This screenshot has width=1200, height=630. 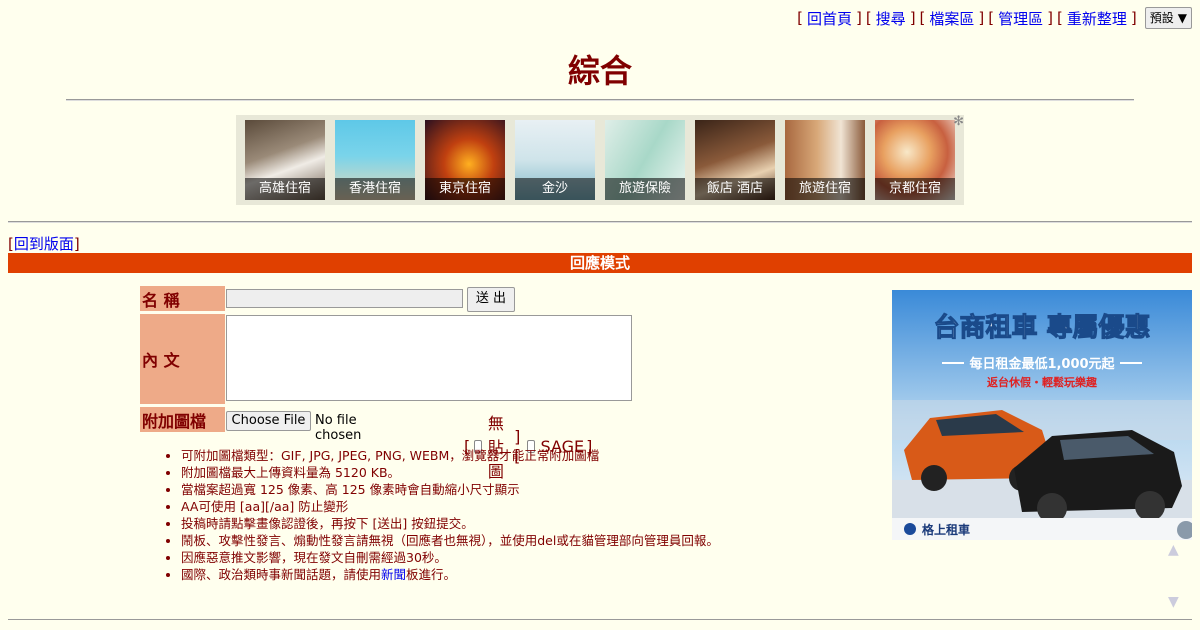 What do you see at coordinates (375, 160) in the screenshot?
I see `banner-tile: 香港住宿` at bounding box center [375, 160].